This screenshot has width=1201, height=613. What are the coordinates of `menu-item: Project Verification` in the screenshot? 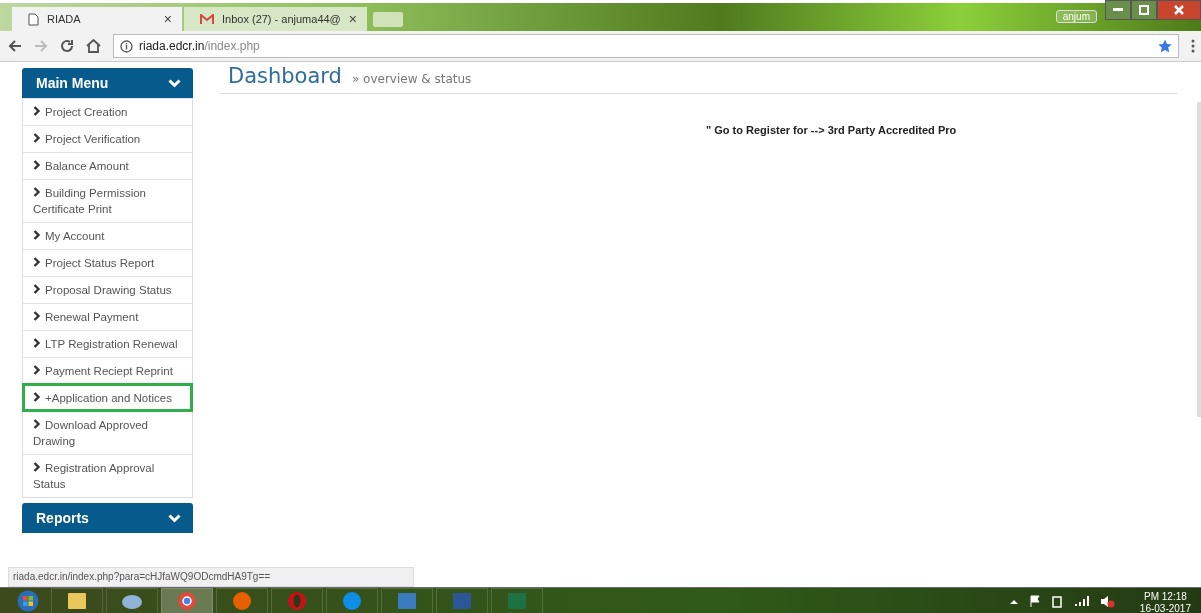 It's located at (107, 138).